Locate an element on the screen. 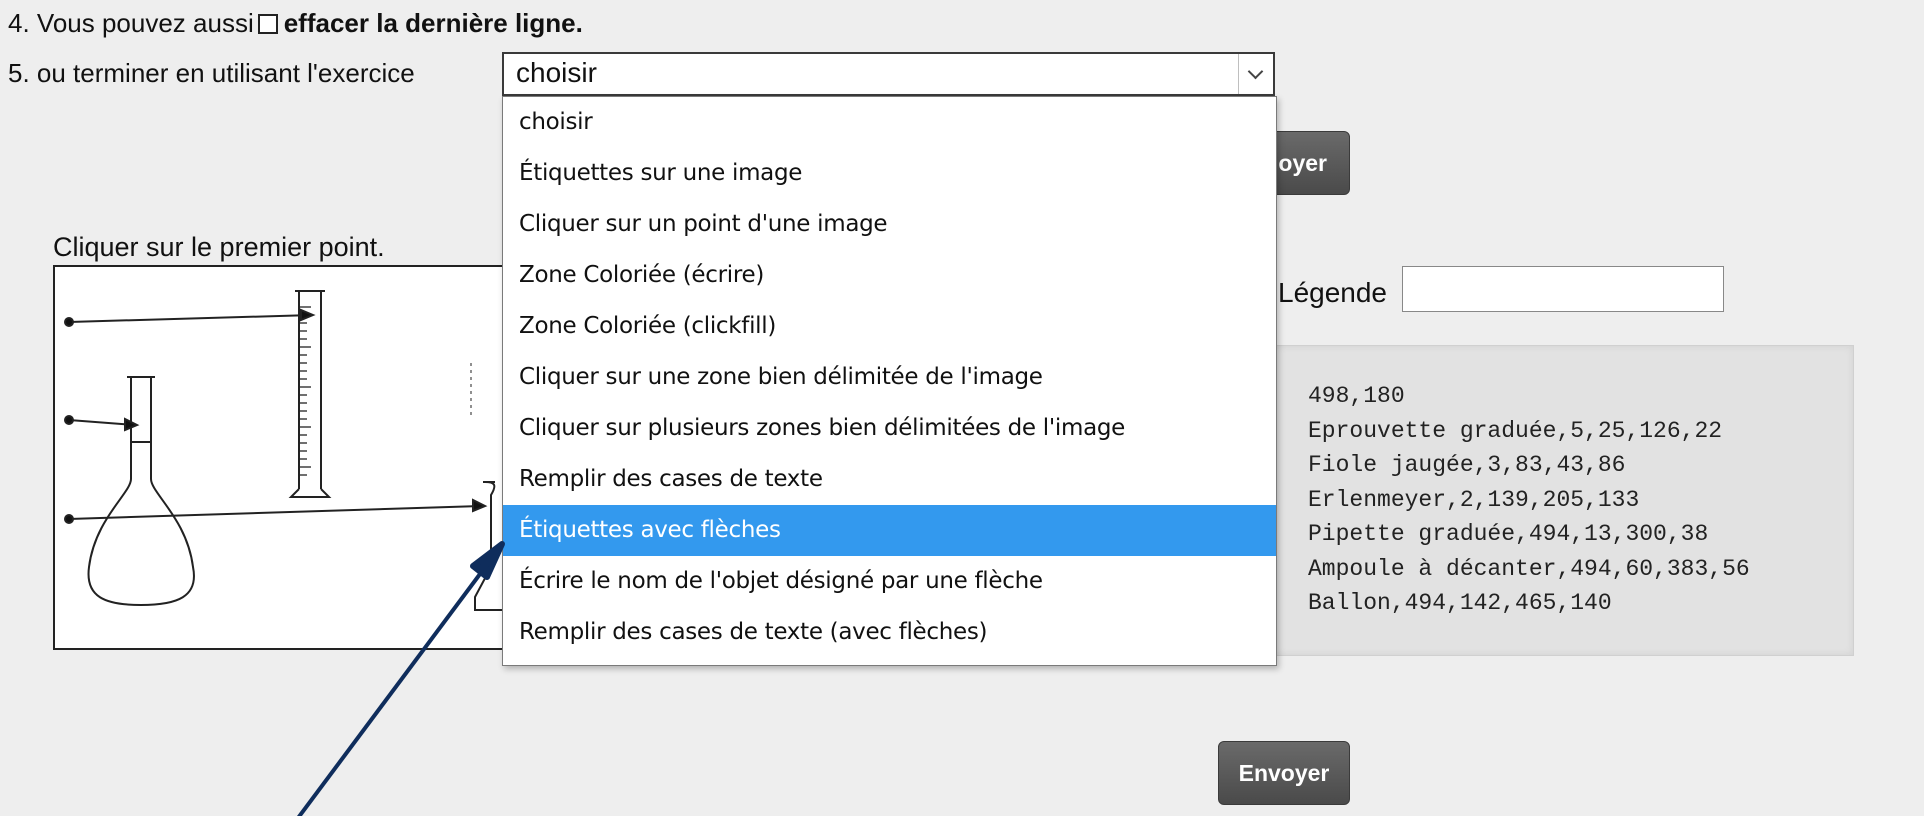  lab-glassware-image is located at coordinates (304, 457).